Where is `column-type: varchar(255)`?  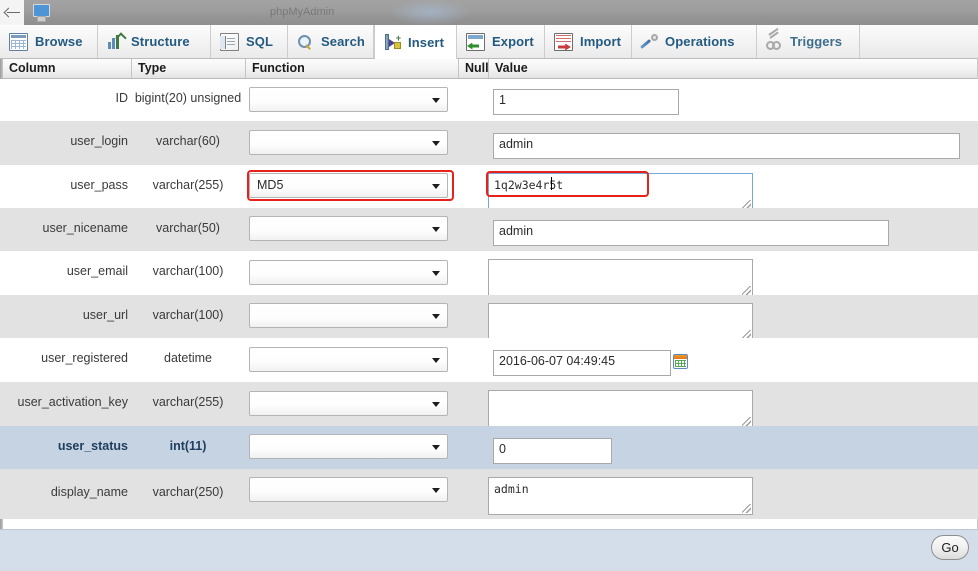 column-type: varchar(255) is located at coordinates (188, 185).